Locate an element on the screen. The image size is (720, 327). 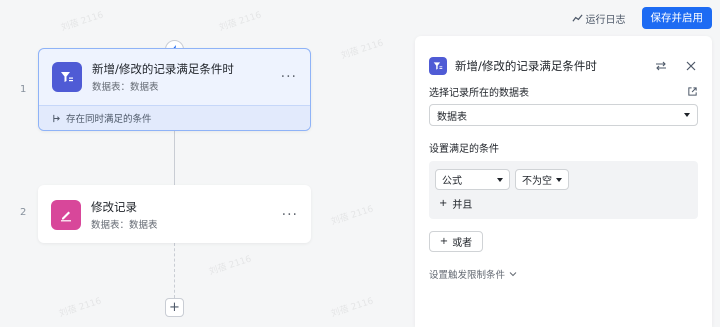
edit-icon is located at coordinates (66, 216).